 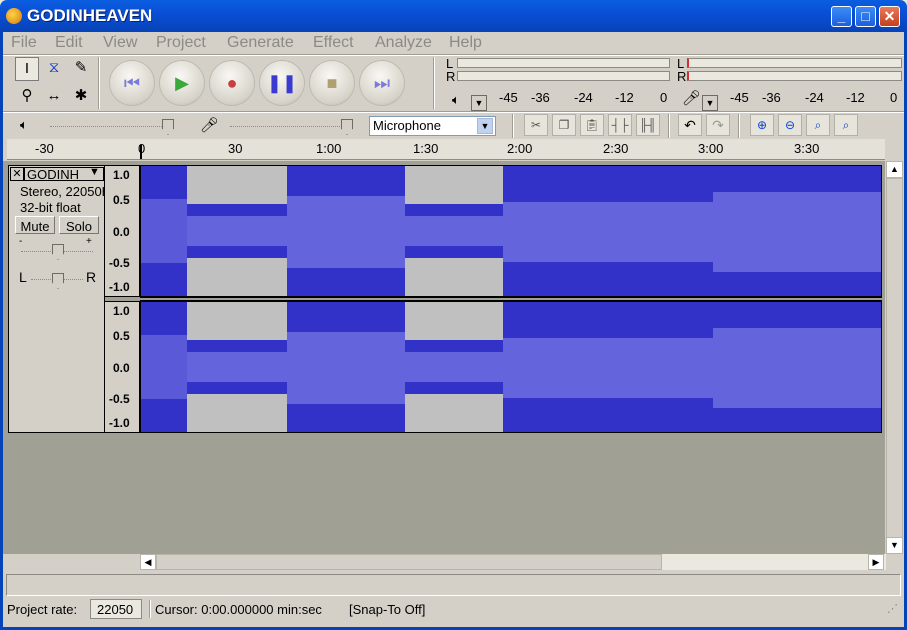 I want to click on project-rate-value: 22050, so click(x=115, y=609).